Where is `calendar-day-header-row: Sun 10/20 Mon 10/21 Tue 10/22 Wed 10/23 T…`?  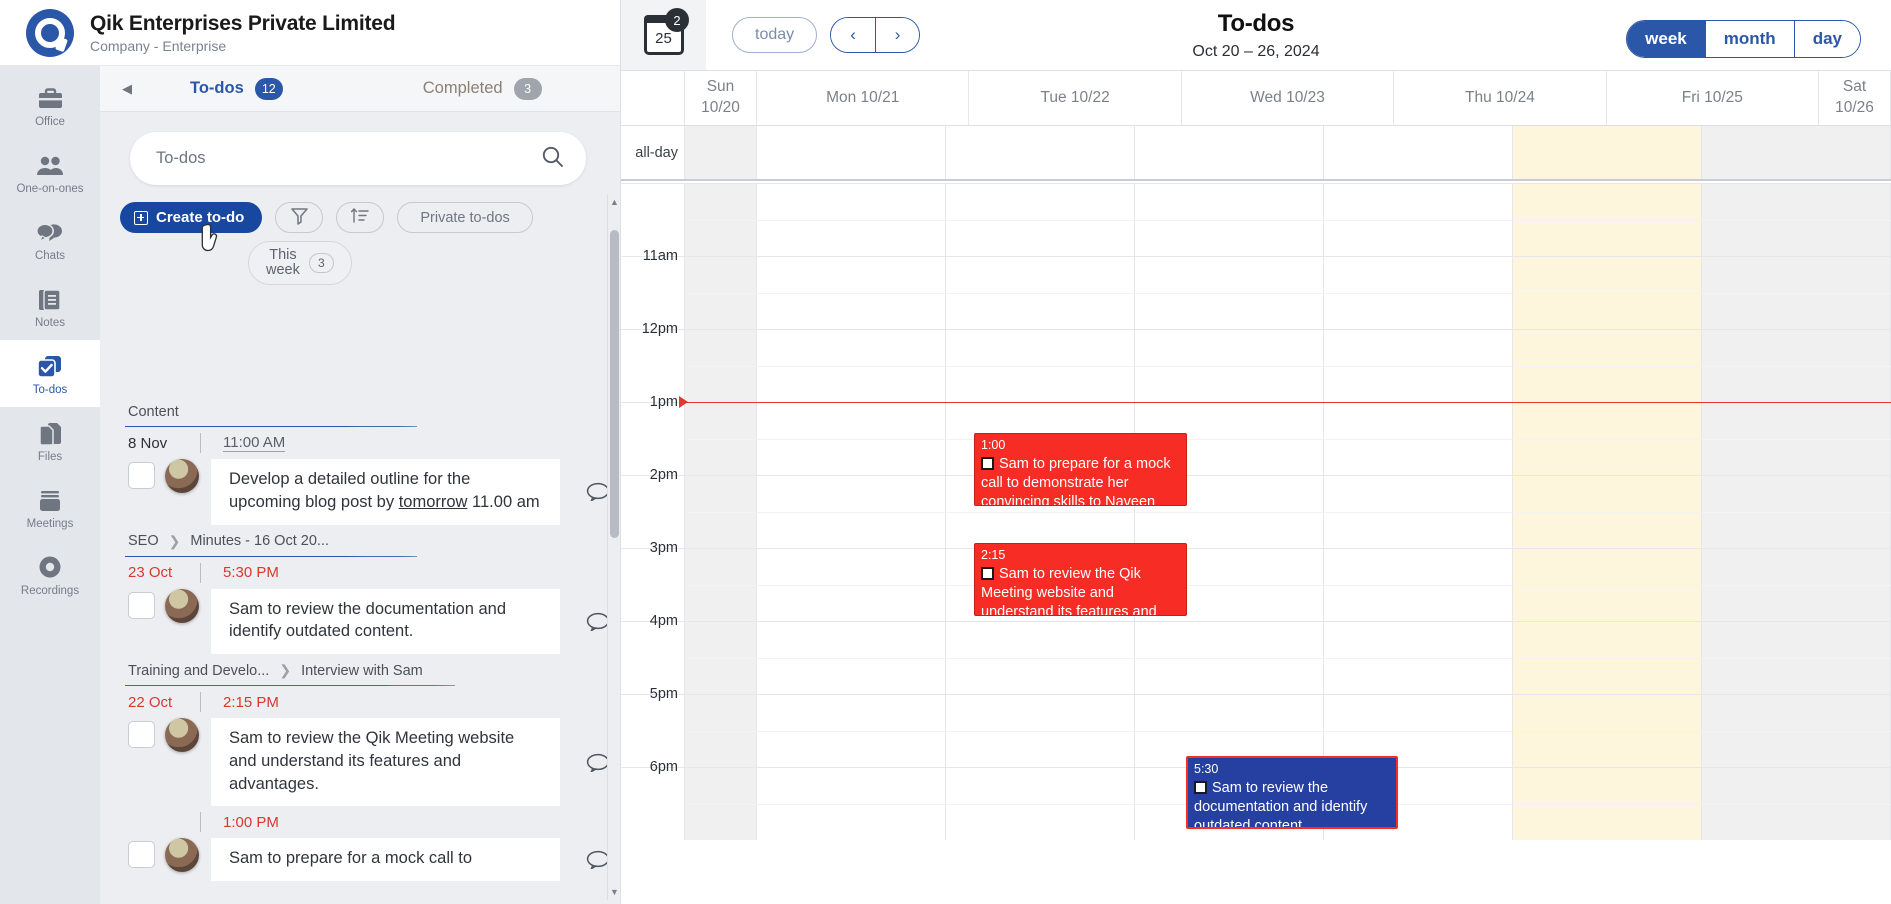 calendar-day-header-row: Sun 10/20 Mon 10/21 Tue 10/22 Wed 10/23 T… is located at coordinates (1256, 98).